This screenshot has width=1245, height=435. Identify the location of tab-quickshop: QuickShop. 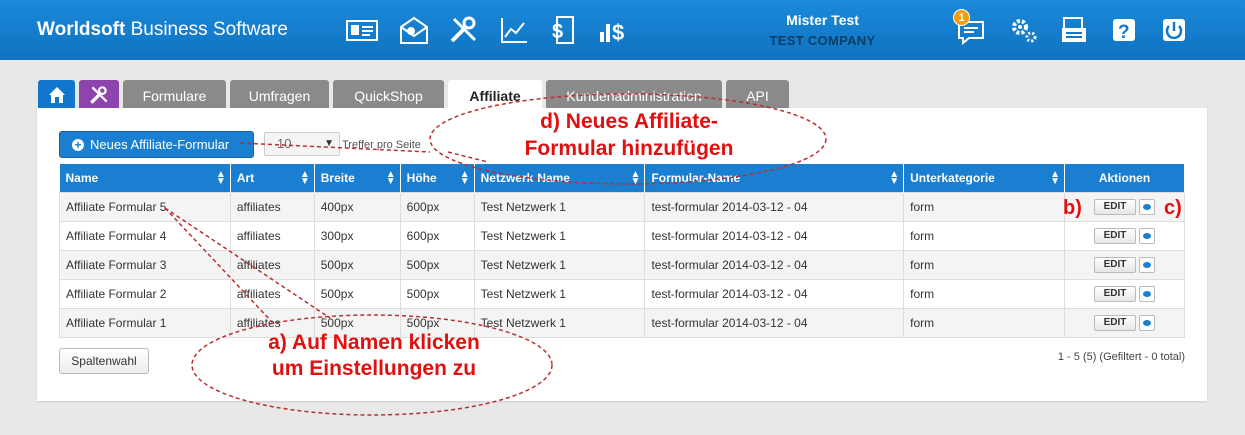
(388, 95).